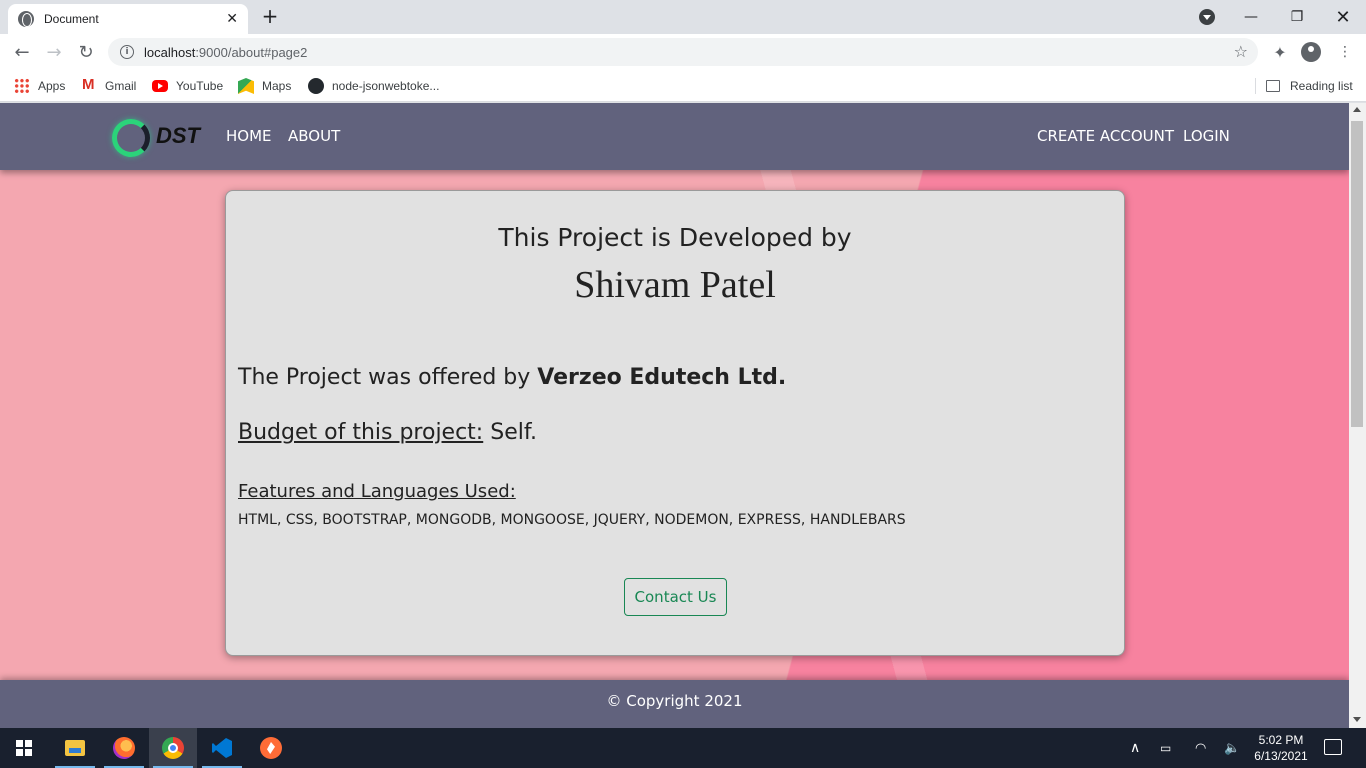 This screenshot has height=768, width=1366. Describe the element at coordinates (662, 377) in the screenshot. I see `company-name: Verzeo Edutech Ltd.` at that location.